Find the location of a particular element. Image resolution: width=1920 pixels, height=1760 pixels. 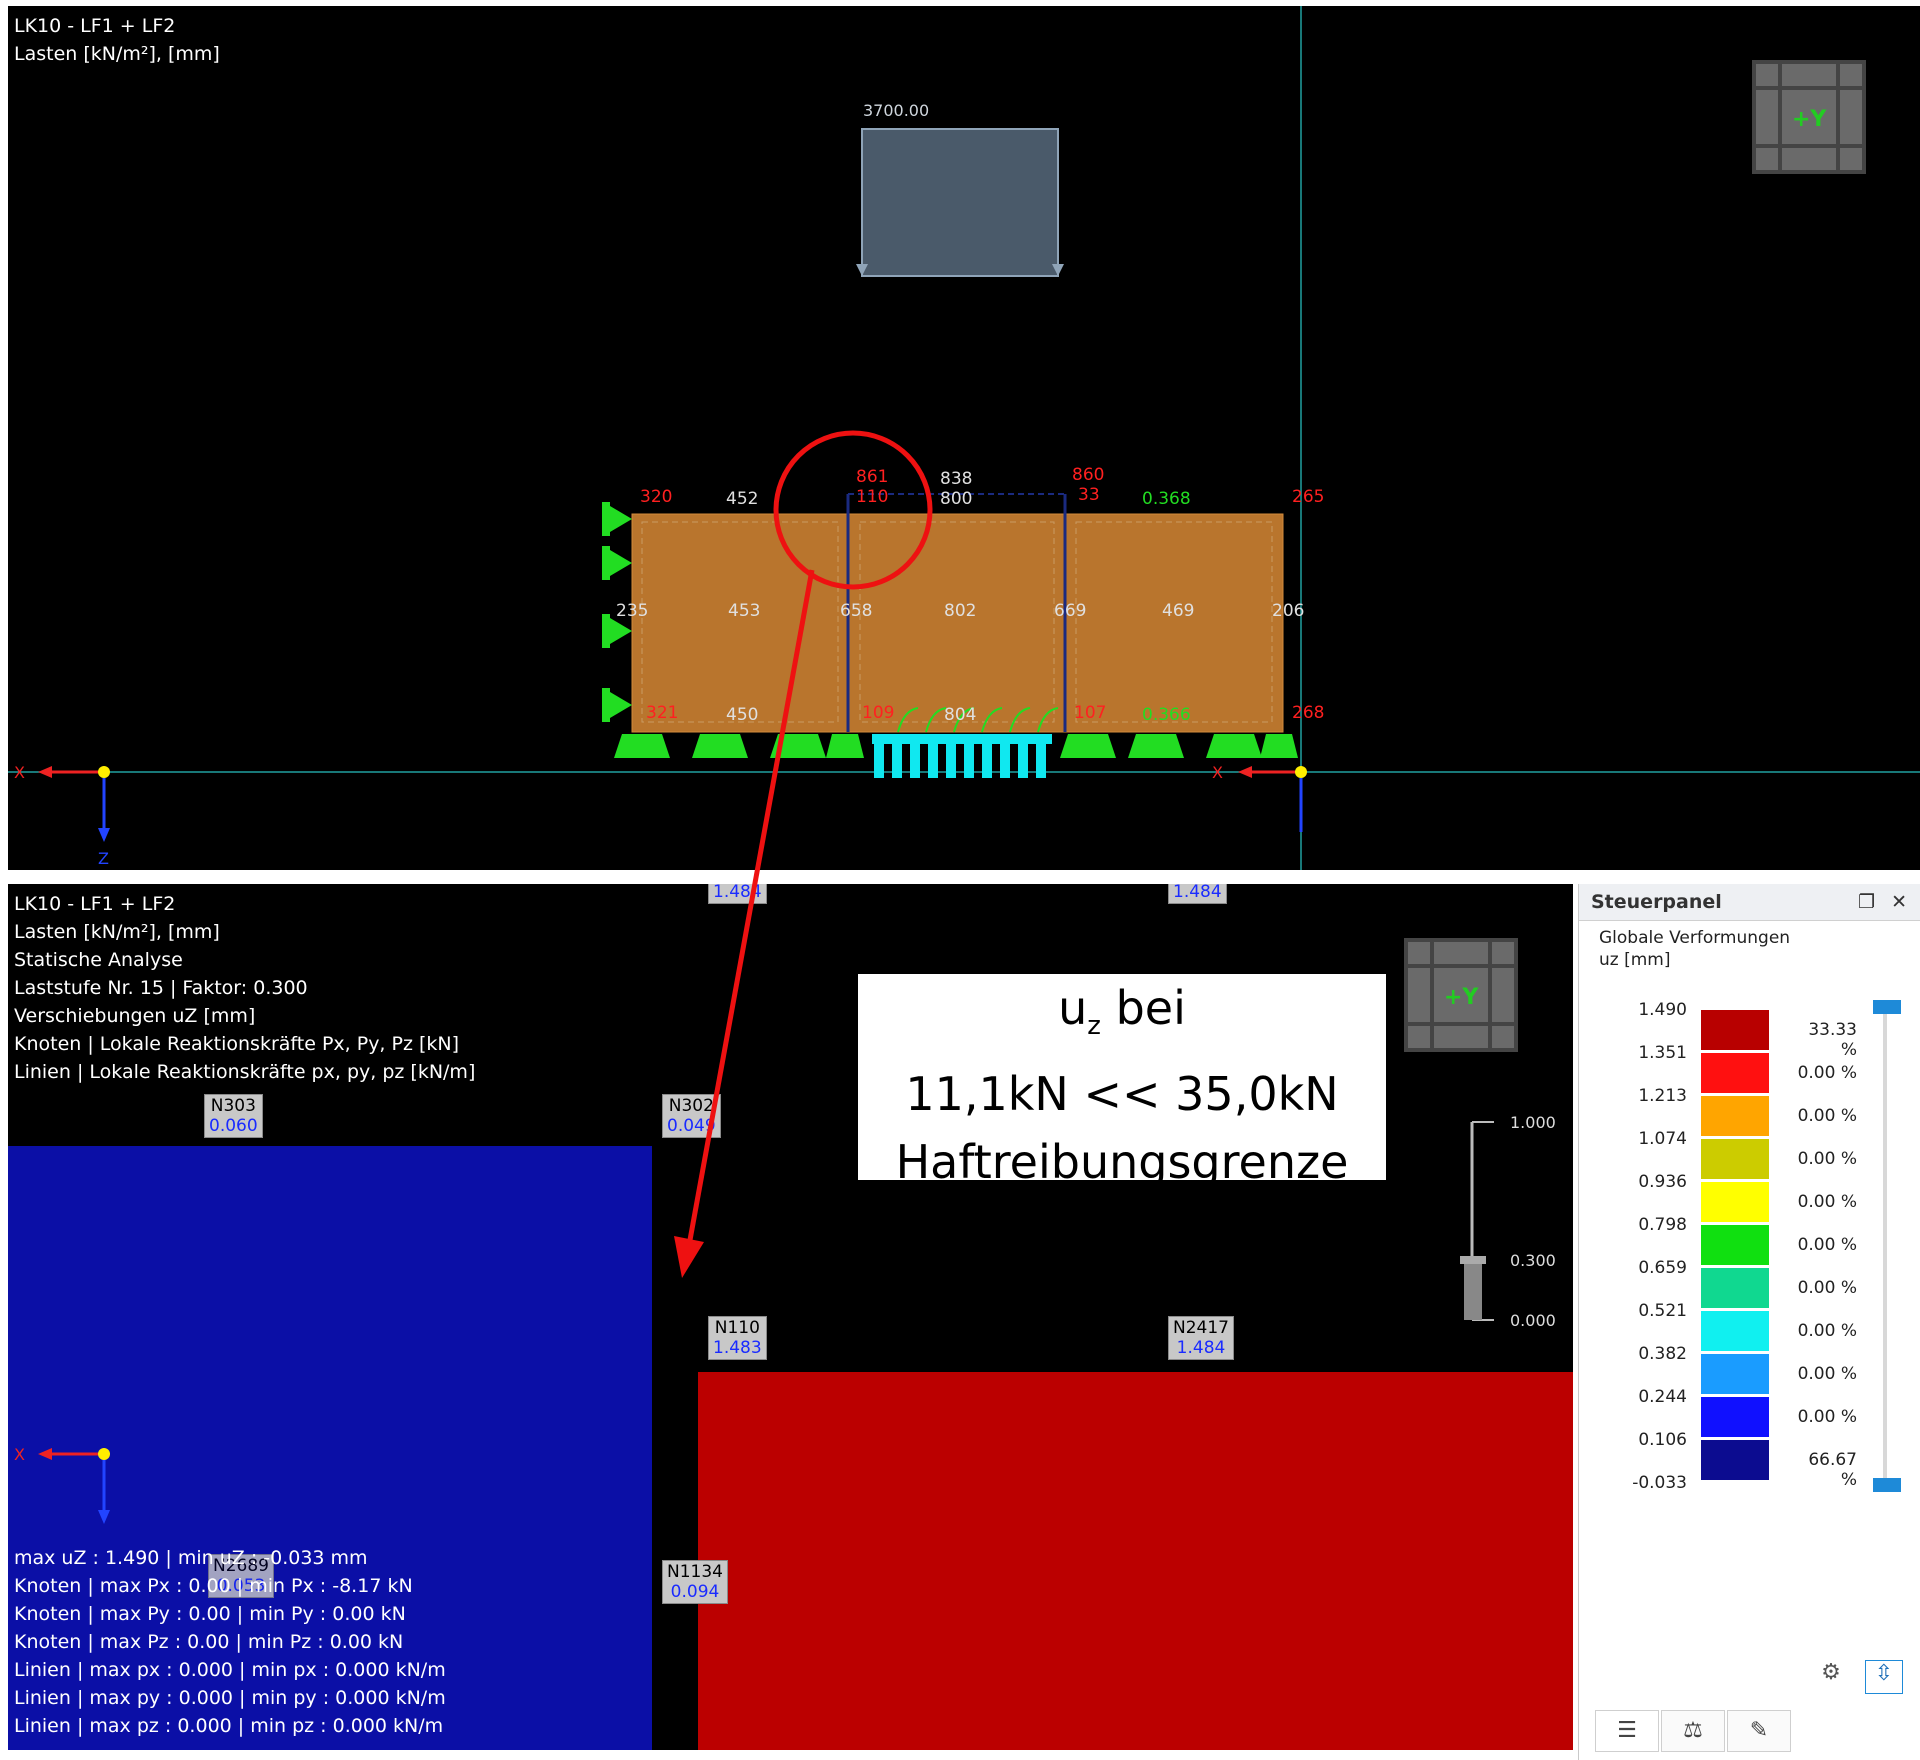

svg-text: 1.000 is located at coordinates (1533, 1123).